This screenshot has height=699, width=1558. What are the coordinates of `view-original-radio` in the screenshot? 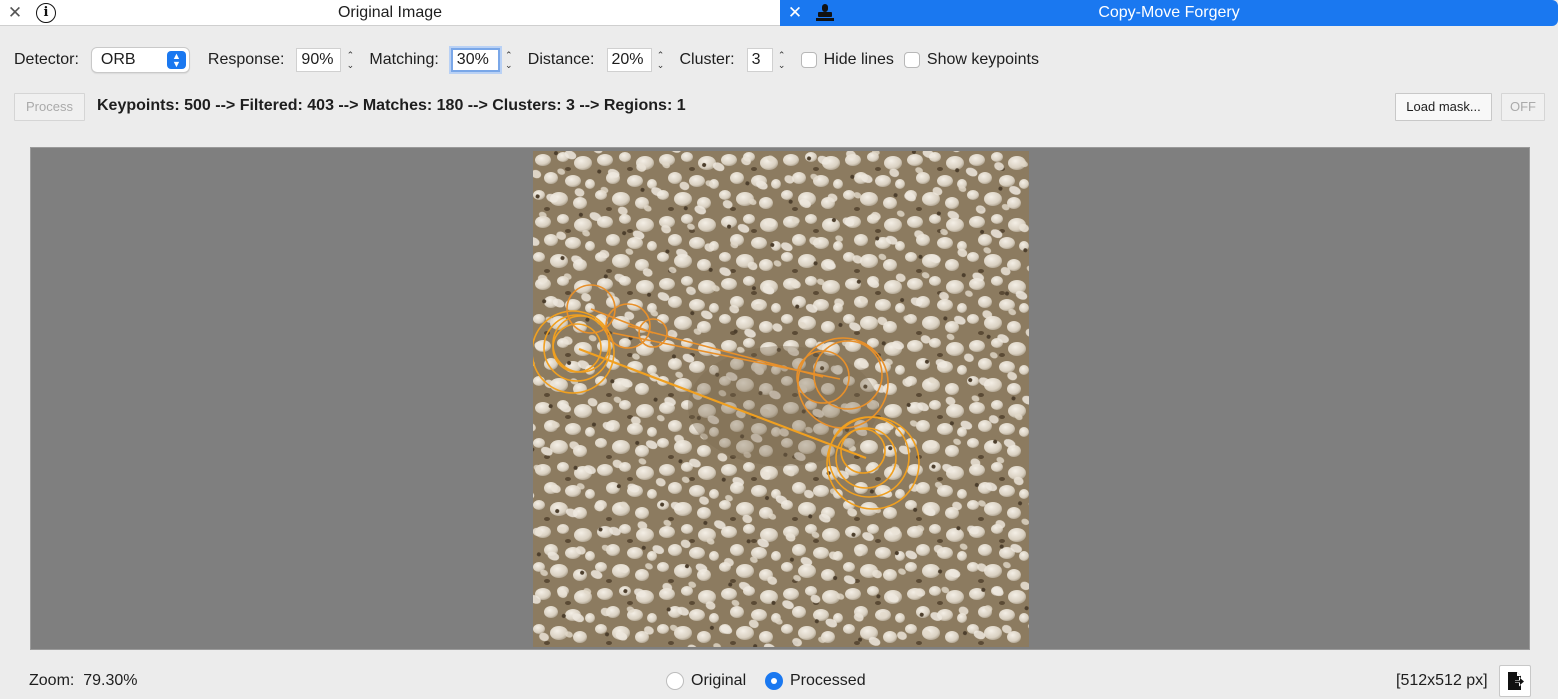 It's located at (675, 681).